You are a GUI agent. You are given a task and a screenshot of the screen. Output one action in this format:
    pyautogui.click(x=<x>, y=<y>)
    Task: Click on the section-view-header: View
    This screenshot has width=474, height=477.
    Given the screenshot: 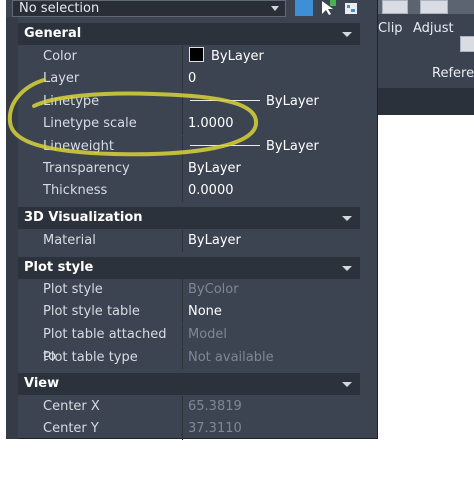 What is the action you would take?
    pyautogui.click(x=189, y=384)
    